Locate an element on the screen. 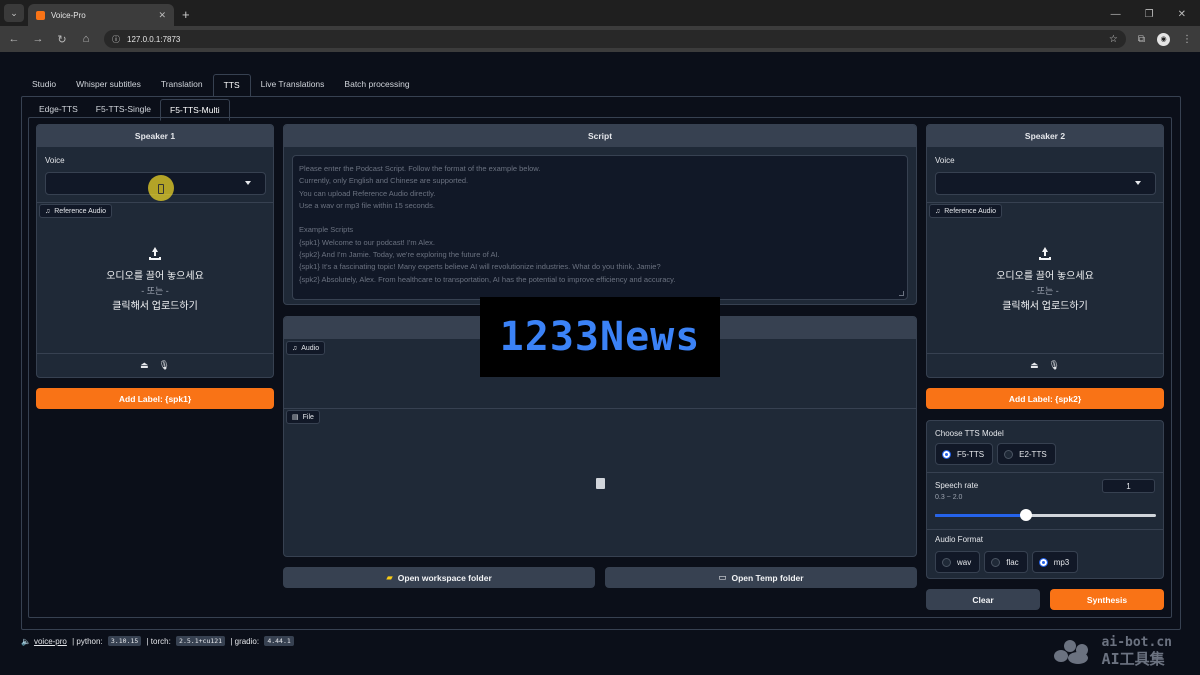  reload-icon: ↻ is located at coordinates (62, 39).